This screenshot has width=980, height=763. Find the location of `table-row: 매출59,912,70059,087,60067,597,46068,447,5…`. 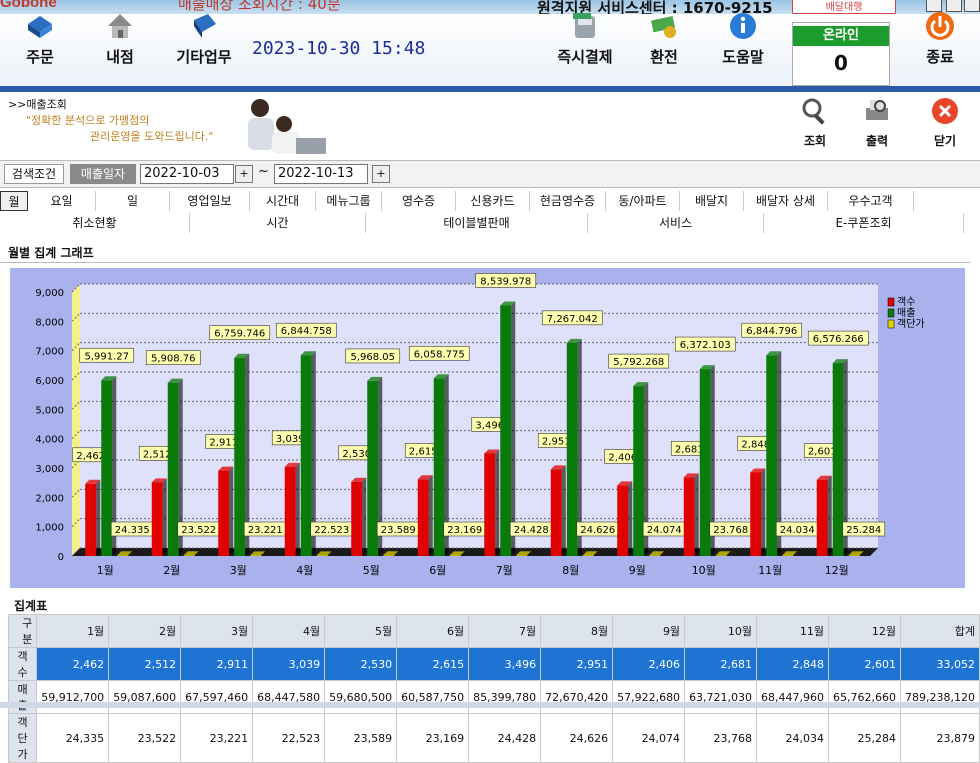

table-row: 매출59,912,70059,087,60067,597,46068,447,5… is located at coordinates (493, 697).